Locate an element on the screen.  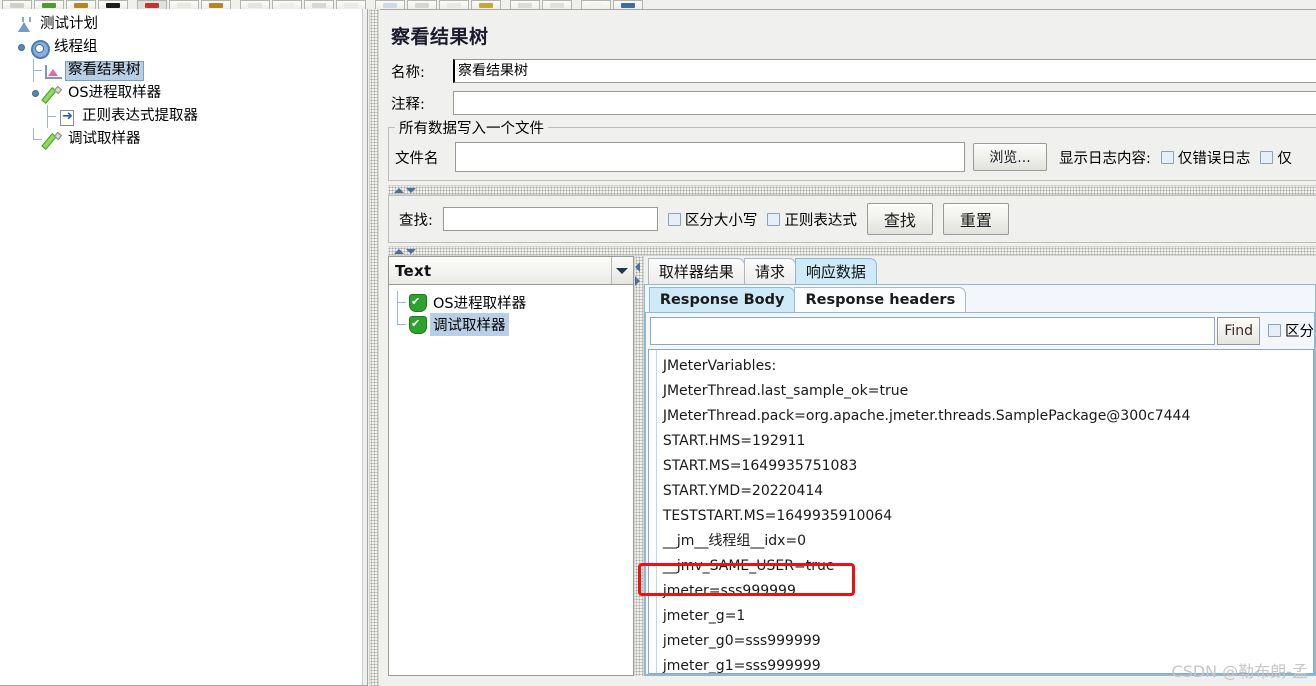
response-find-button: Find is located at coordinates (1238, 330).